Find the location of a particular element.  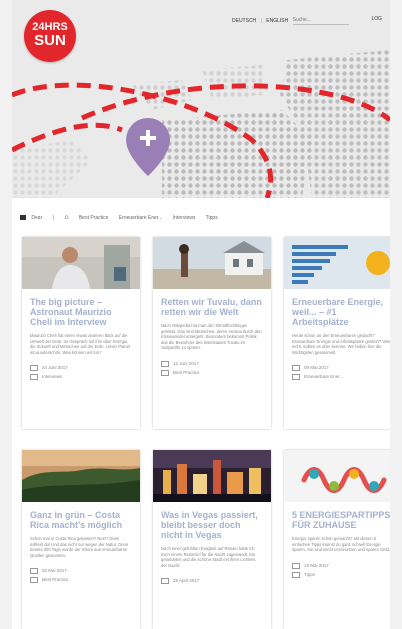

article-image-costa-rica is located at coordinates (81, 476).